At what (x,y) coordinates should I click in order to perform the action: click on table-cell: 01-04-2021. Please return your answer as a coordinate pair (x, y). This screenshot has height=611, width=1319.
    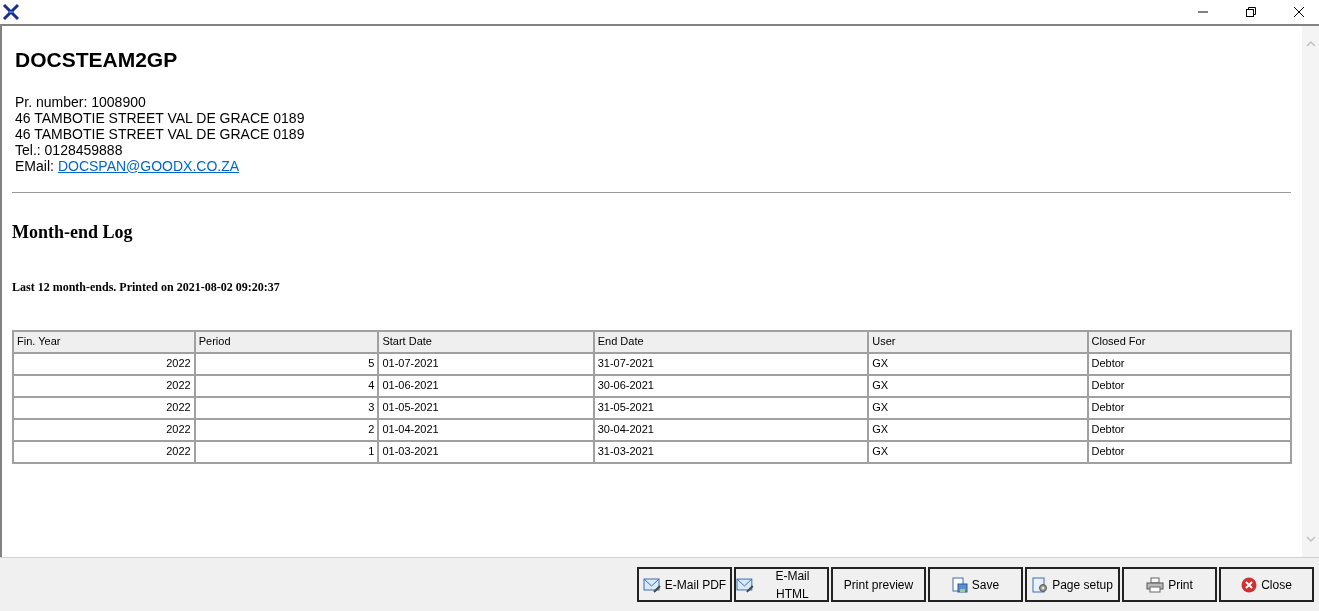
    Looking at the image, I should click on (486, 429).